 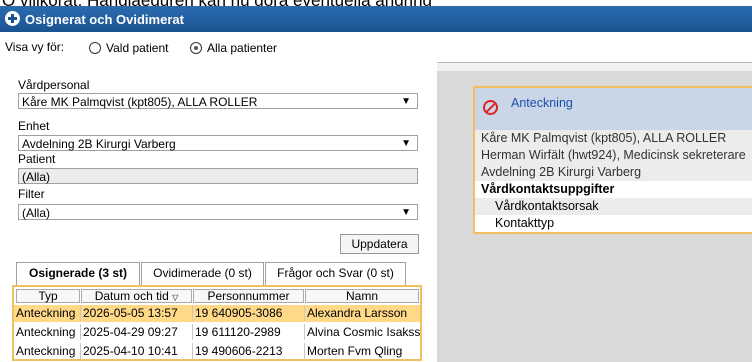 I want to click on cell-datum: 2025-04-10 10:41, so click(x=137, y=351).